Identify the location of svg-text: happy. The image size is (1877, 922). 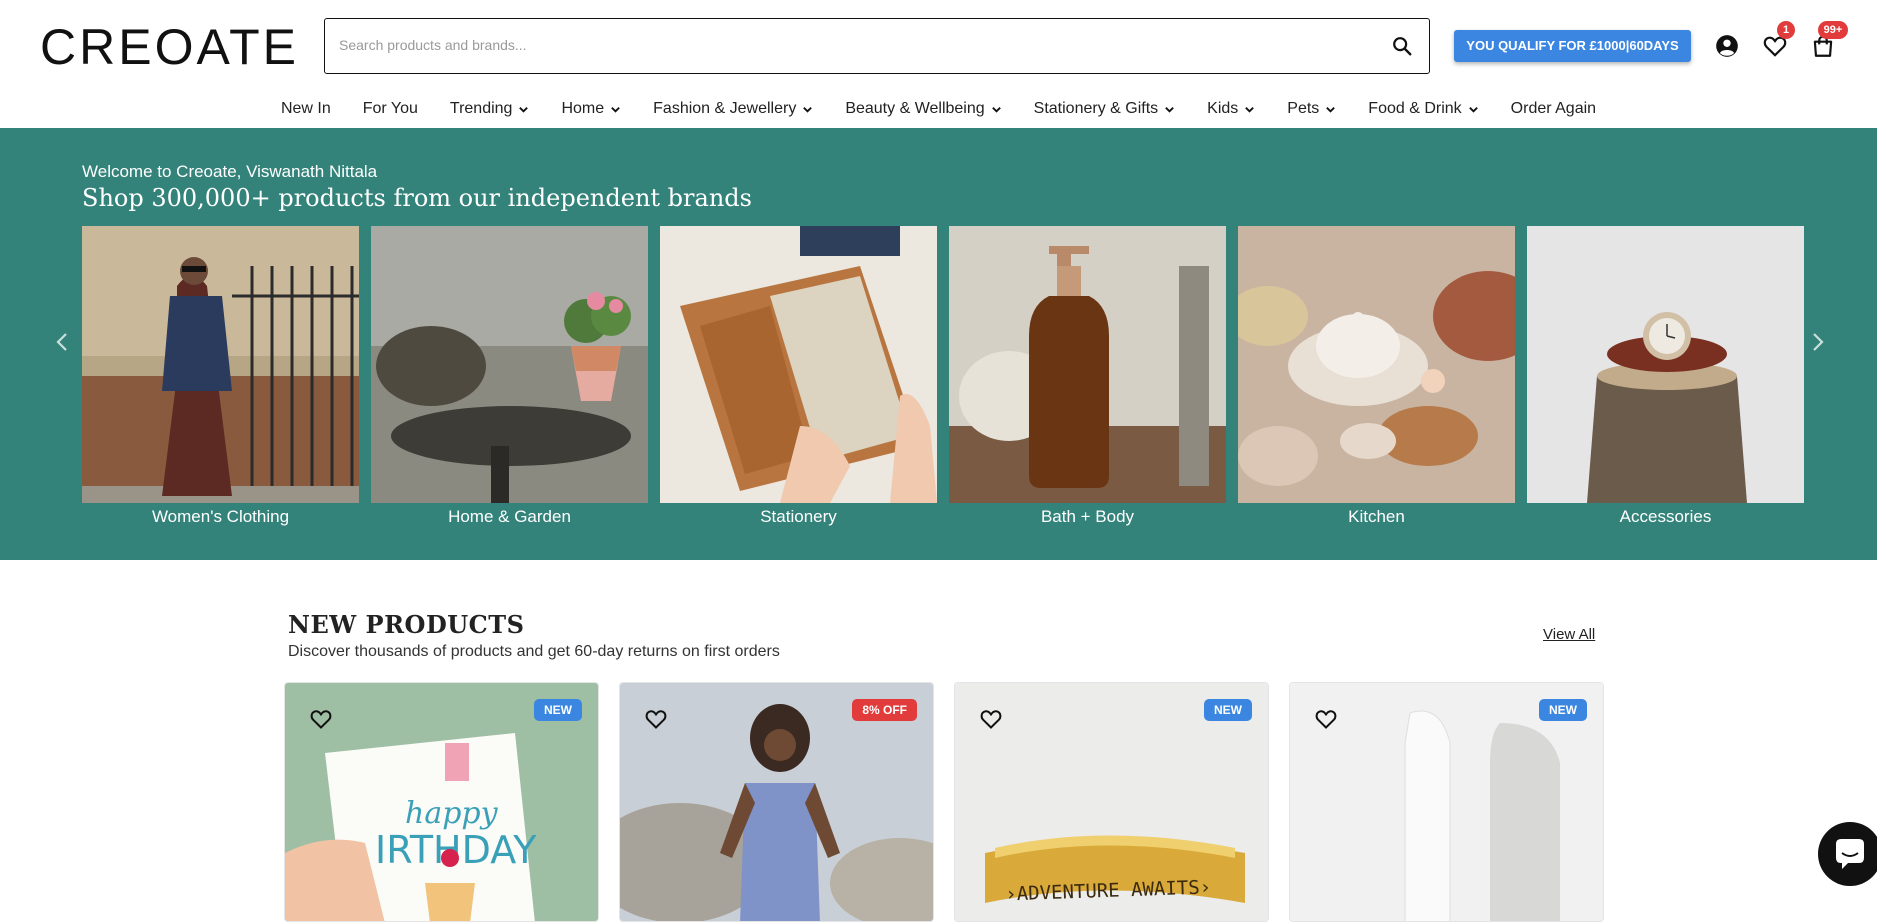
(452, 813).